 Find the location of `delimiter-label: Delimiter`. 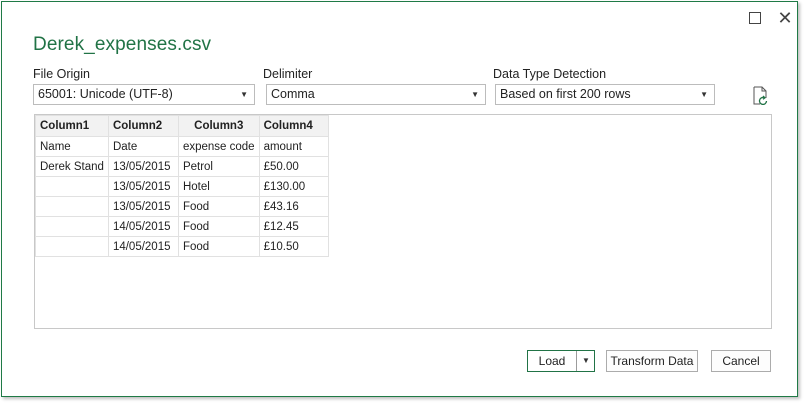

delimiter-label: Delimiter is located at coordinates (288, 74).